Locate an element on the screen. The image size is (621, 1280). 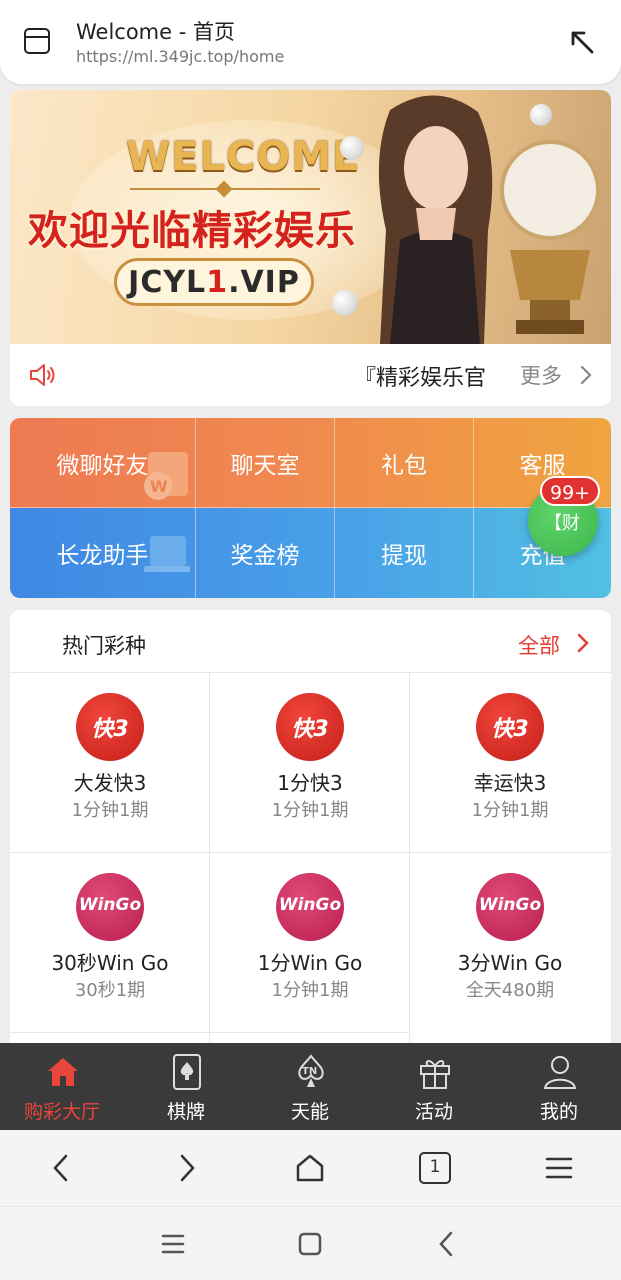
laptop-deco-icon is located at coordinates (167, 554).